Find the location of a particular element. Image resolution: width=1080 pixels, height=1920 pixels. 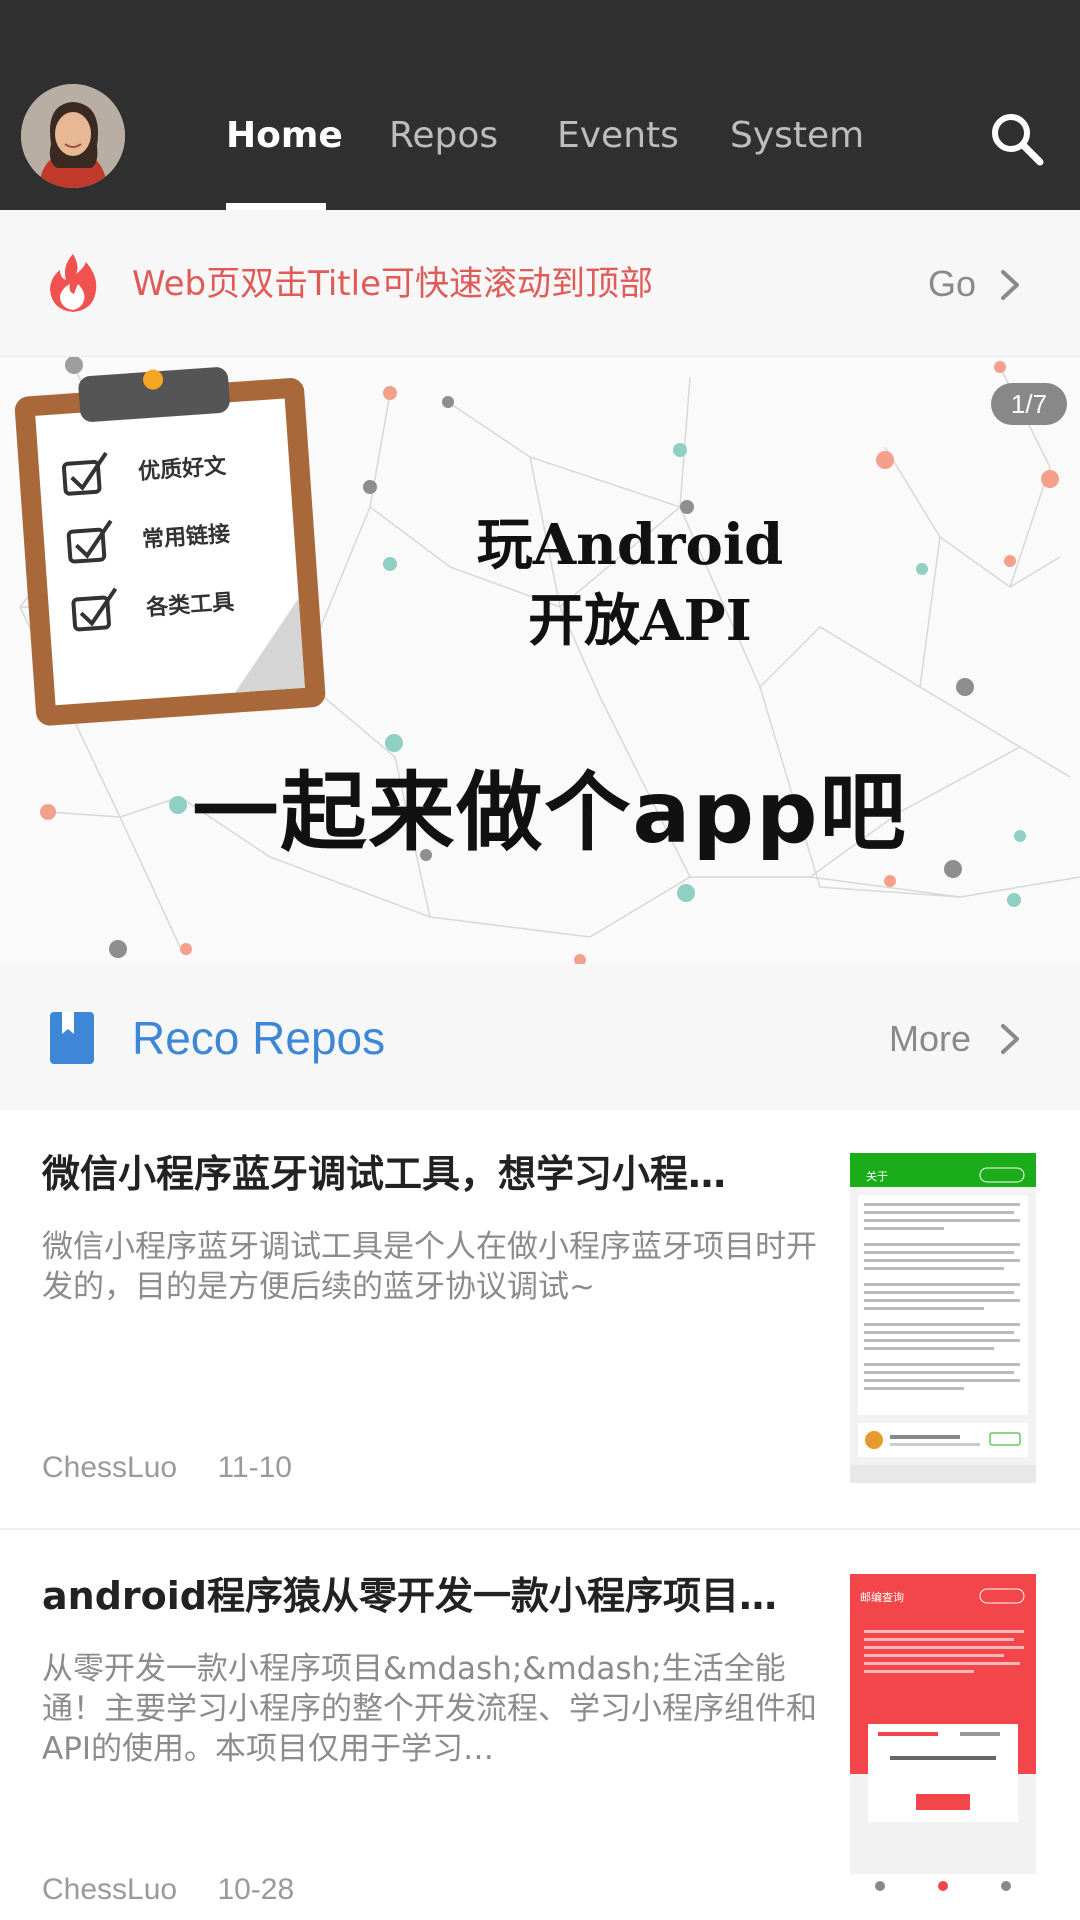

tab-system: System is located at coordinates (797, 136).